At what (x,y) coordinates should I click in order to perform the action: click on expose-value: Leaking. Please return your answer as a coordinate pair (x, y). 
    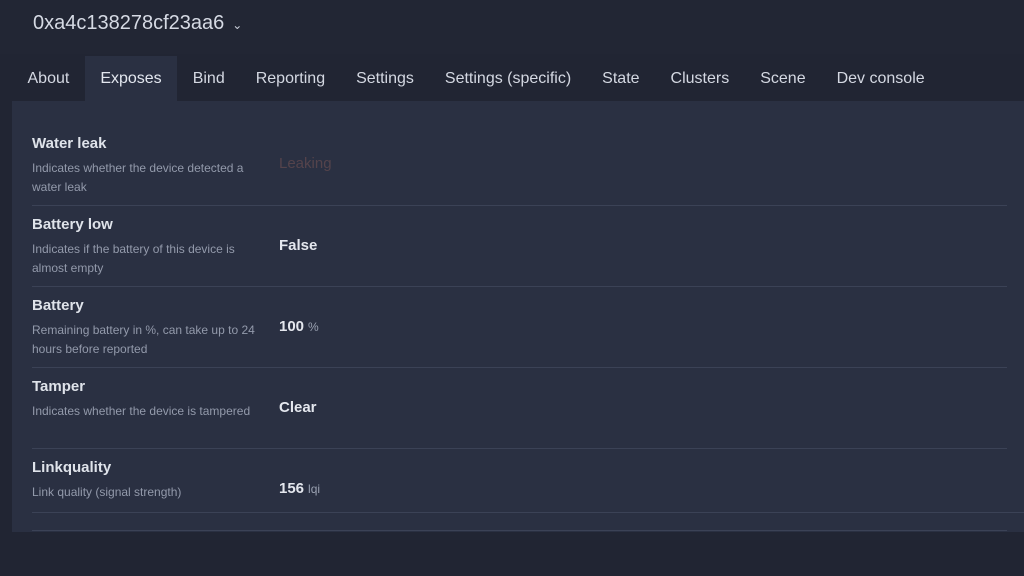
    Looking at the image, I should click on (305, 163).